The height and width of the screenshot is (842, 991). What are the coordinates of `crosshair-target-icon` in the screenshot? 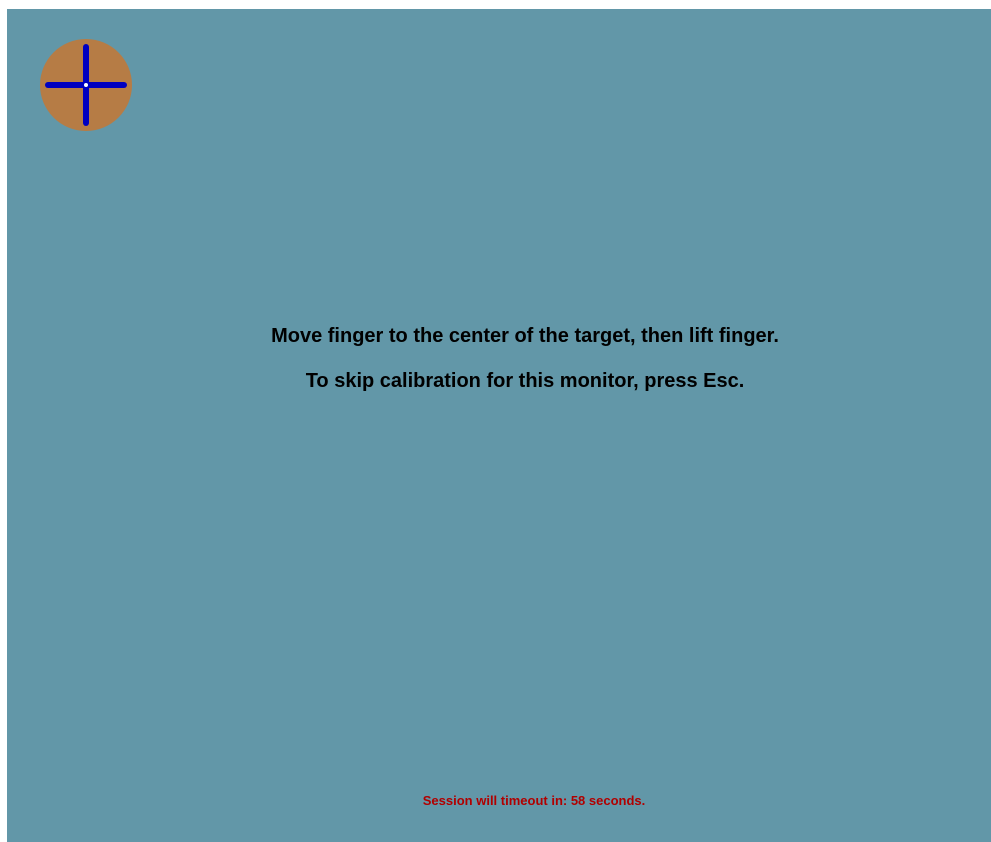 It's located at (86, 85).